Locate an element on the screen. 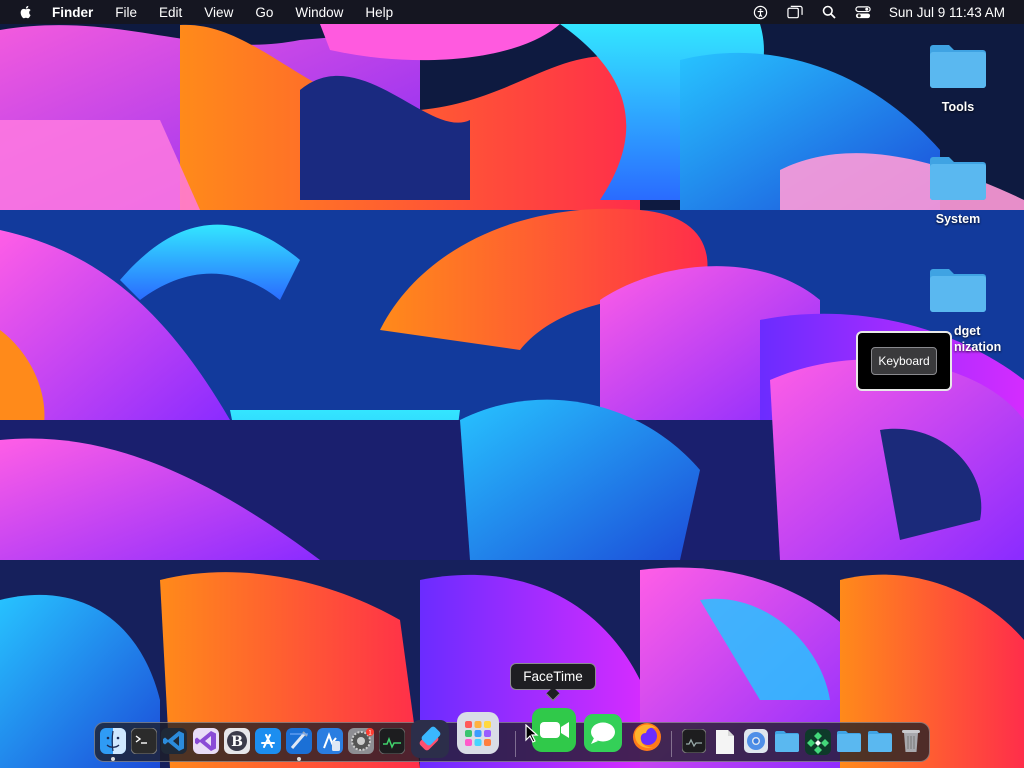 The width and height of the screenshot is (1024, 768). desktop-folder-system: System is located at coordinates (958, 189).